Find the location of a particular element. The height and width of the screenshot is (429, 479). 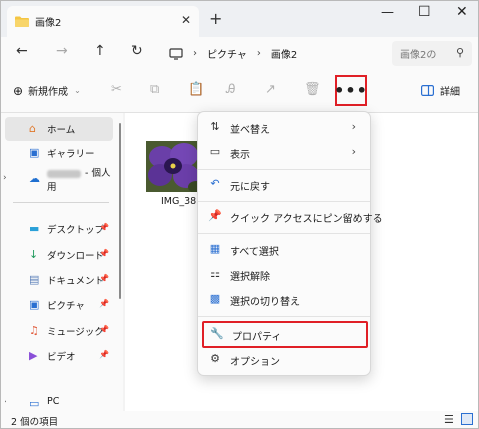

close-tab-icon: ✕ is located at coordinates (186, 20).